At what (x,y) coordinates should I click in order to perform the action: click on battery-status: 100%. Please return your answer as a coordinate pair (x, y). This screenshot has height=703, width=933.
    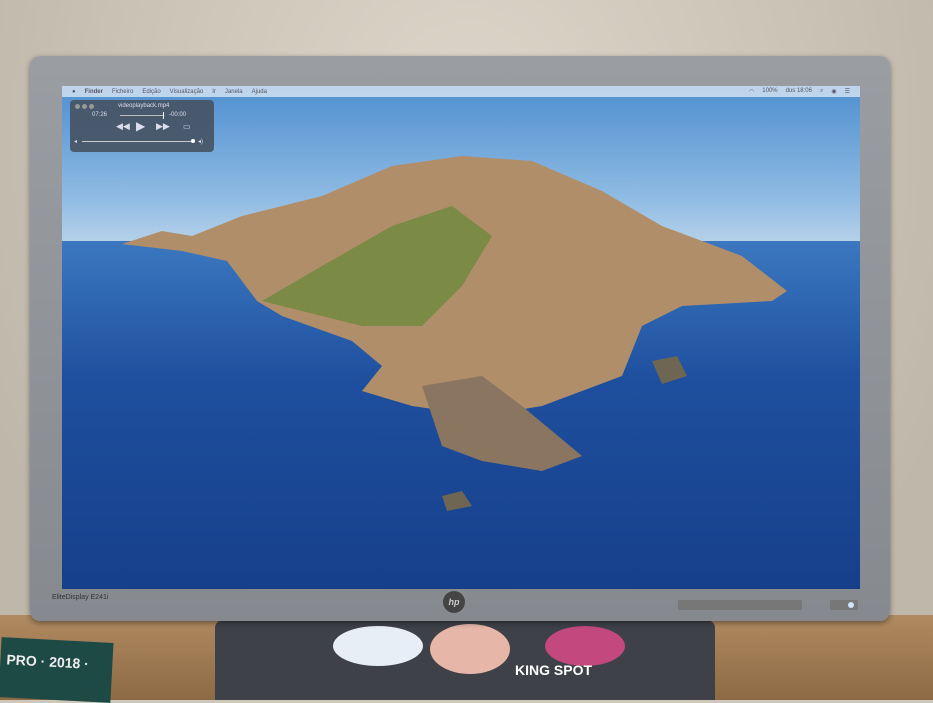
    Looking at the image, I should click on (769, 91).